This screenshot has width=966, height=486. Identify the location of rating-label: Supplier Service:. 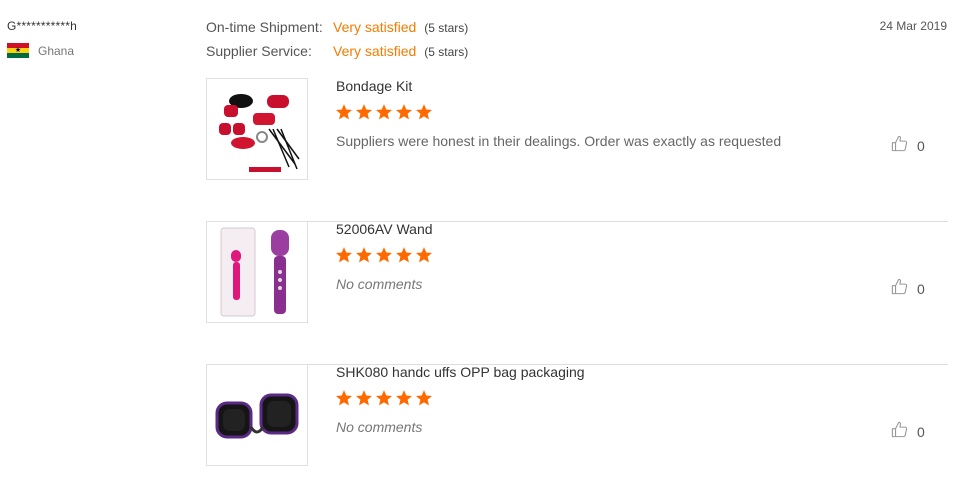
(259, 51).